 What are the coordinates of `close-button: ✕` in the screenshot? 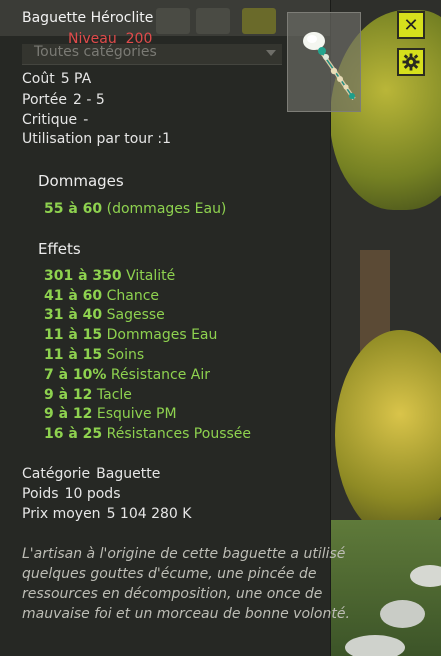 It's located at (411, 25).